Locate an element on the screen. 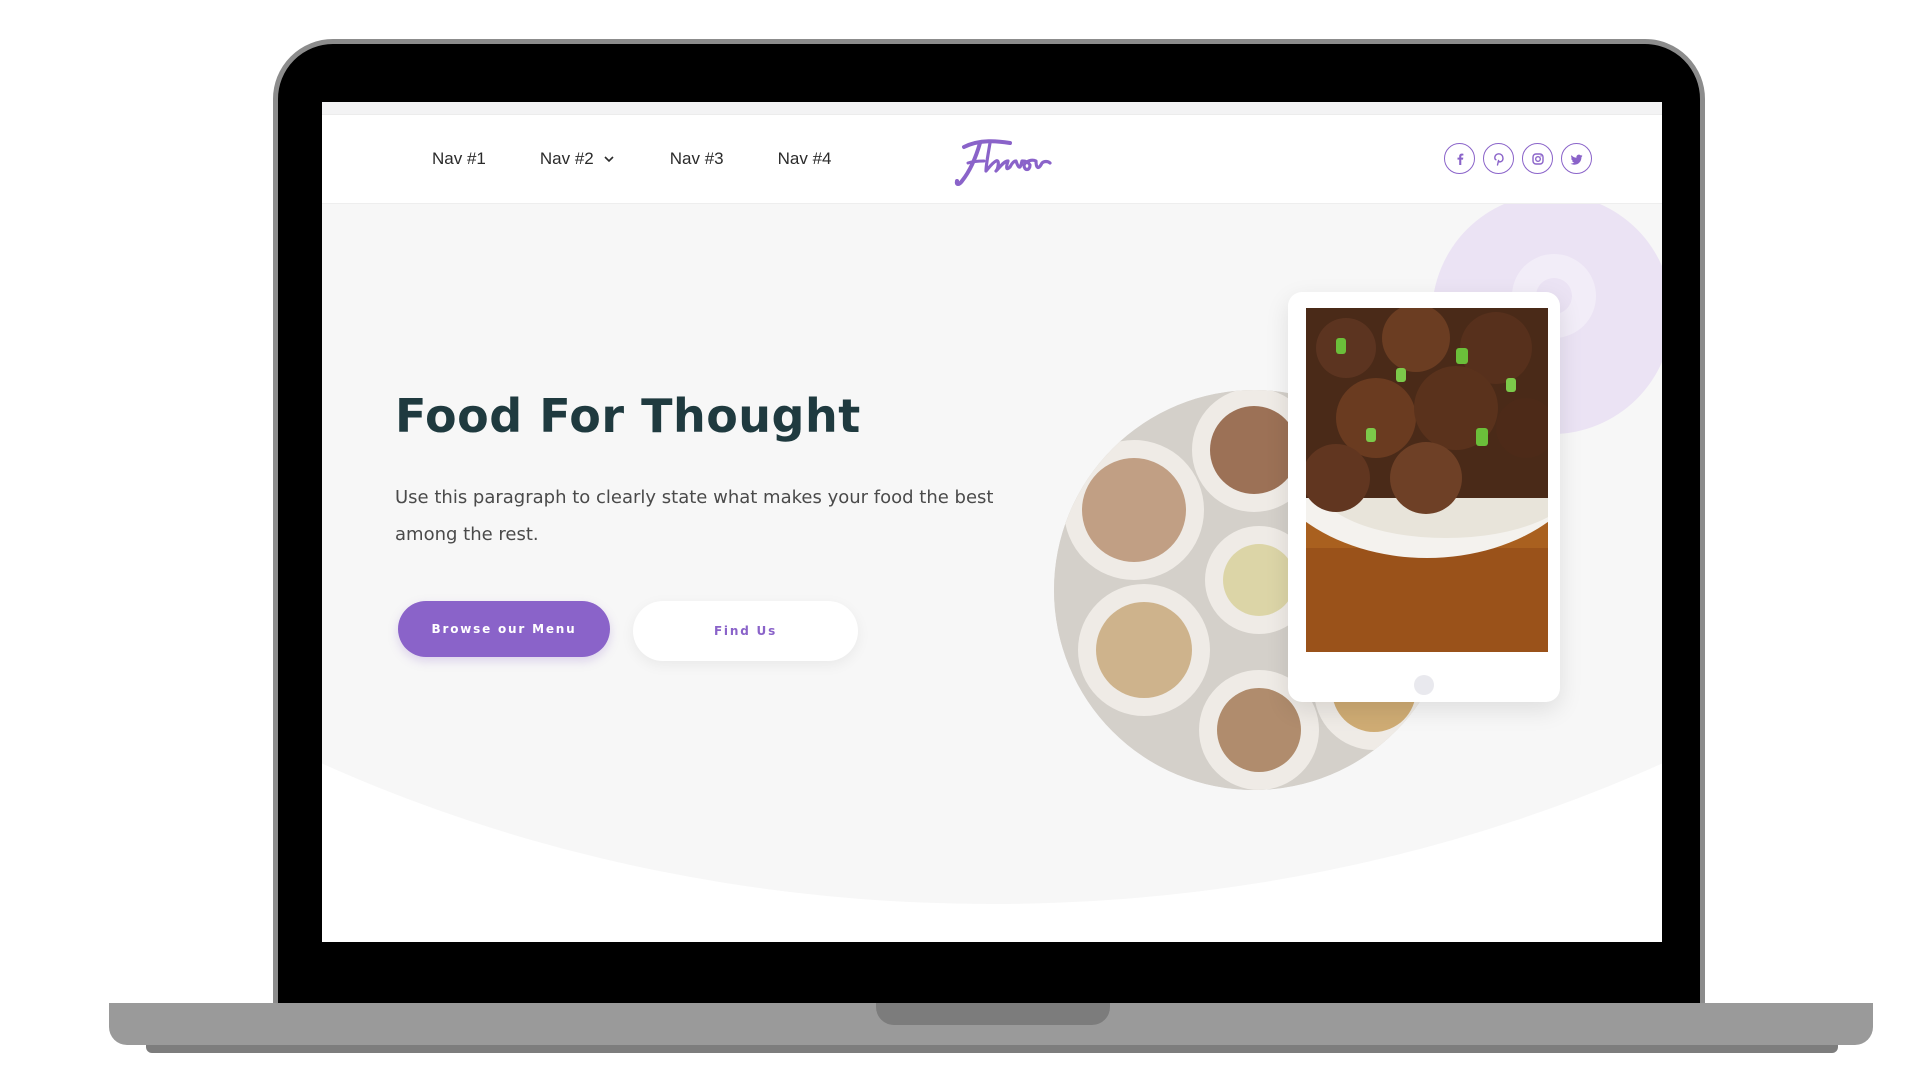 The height and width of the screenshot is (1080, 1920). dish-photo is located at coordinates (1427, 480).